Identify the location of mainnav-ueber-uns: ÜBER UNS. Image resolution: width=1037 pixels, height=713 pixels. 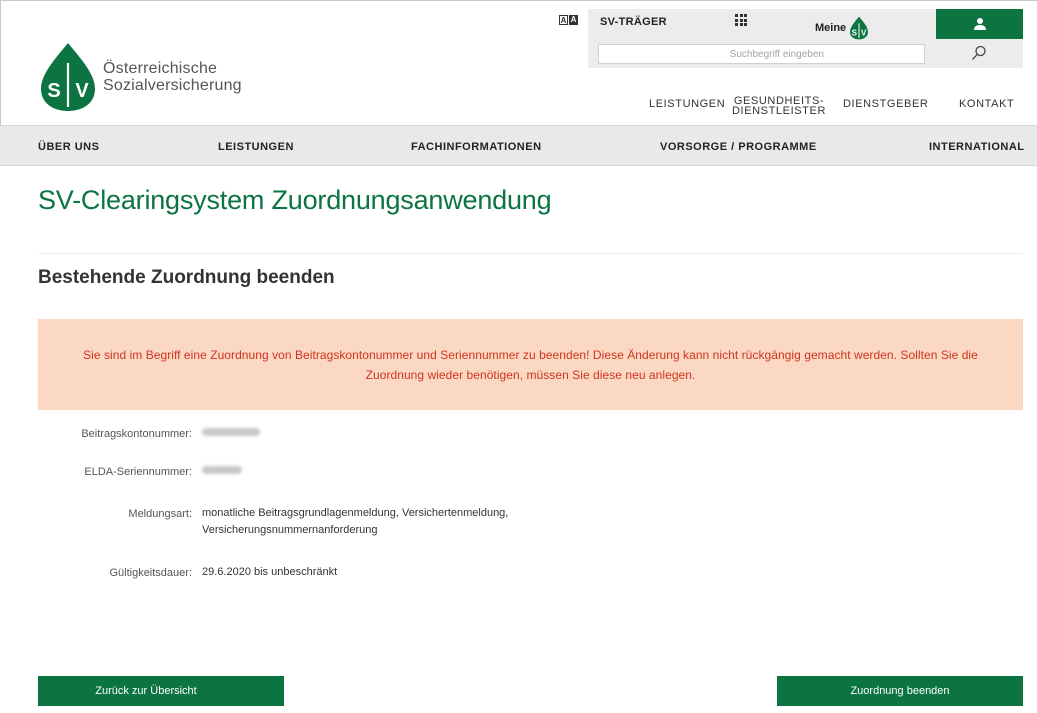
(68, 147).